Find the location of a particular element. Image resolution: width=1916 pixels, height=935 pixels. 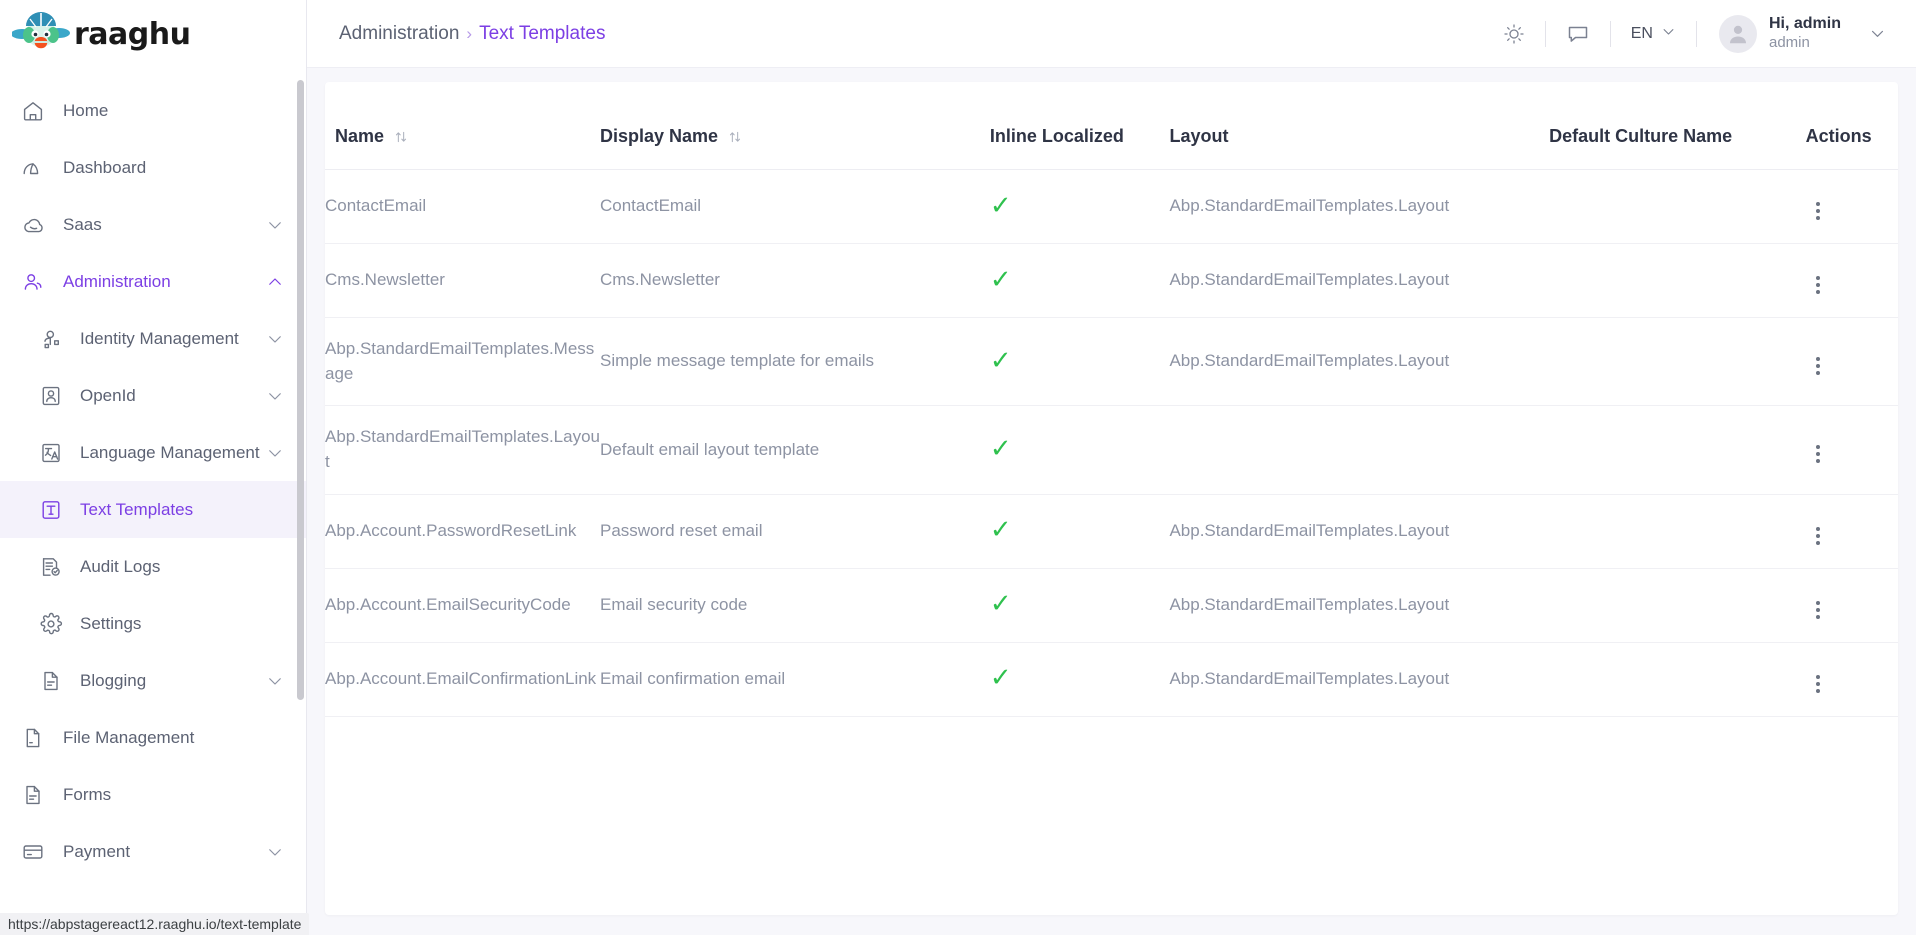

cell-display-name: Email confirmation email is located at coordinates (794, 679).